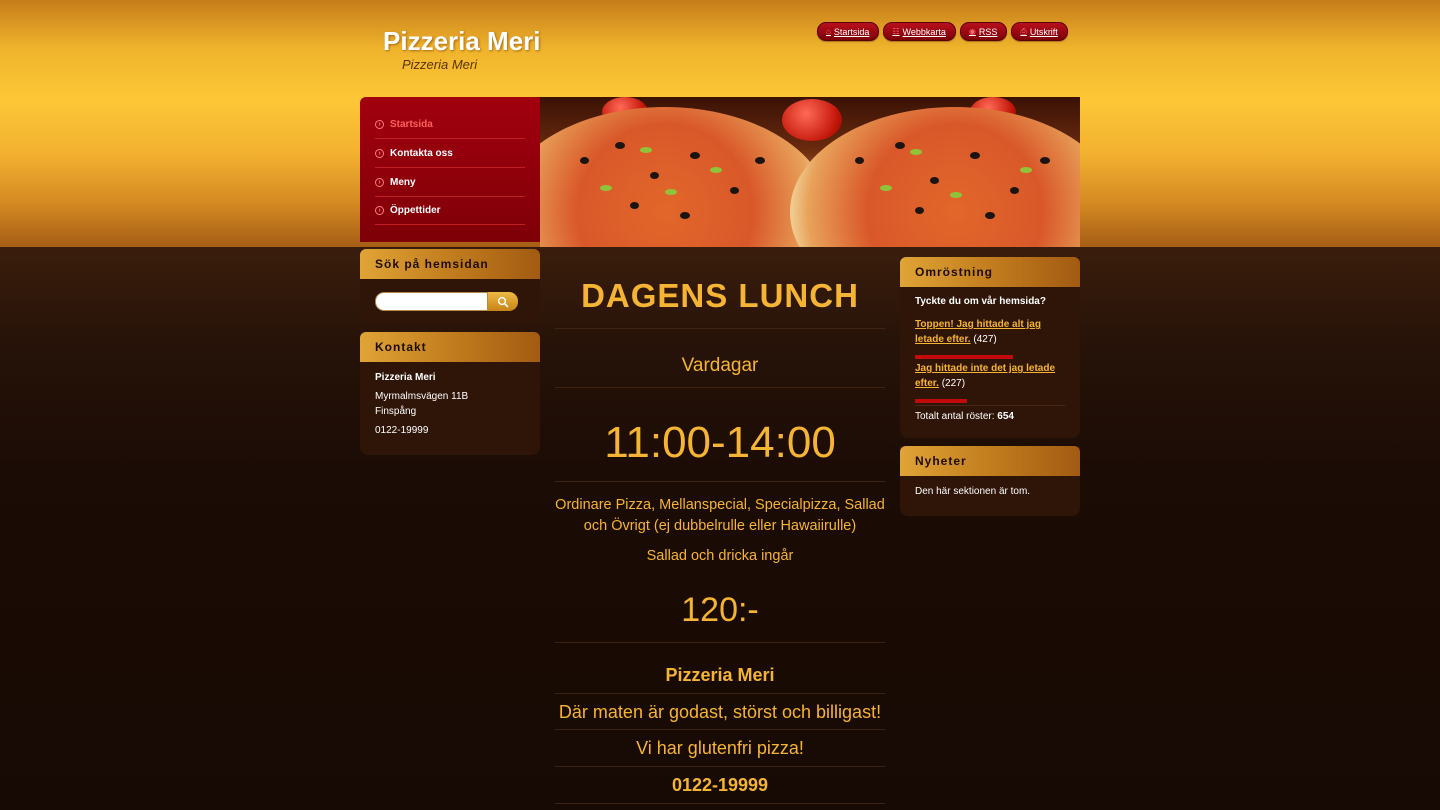  What do you see at coordinates (720, 675) in the screenshot?
I see `restaurant-name: Pizzeria Meri` at bounding box center [720, 675].